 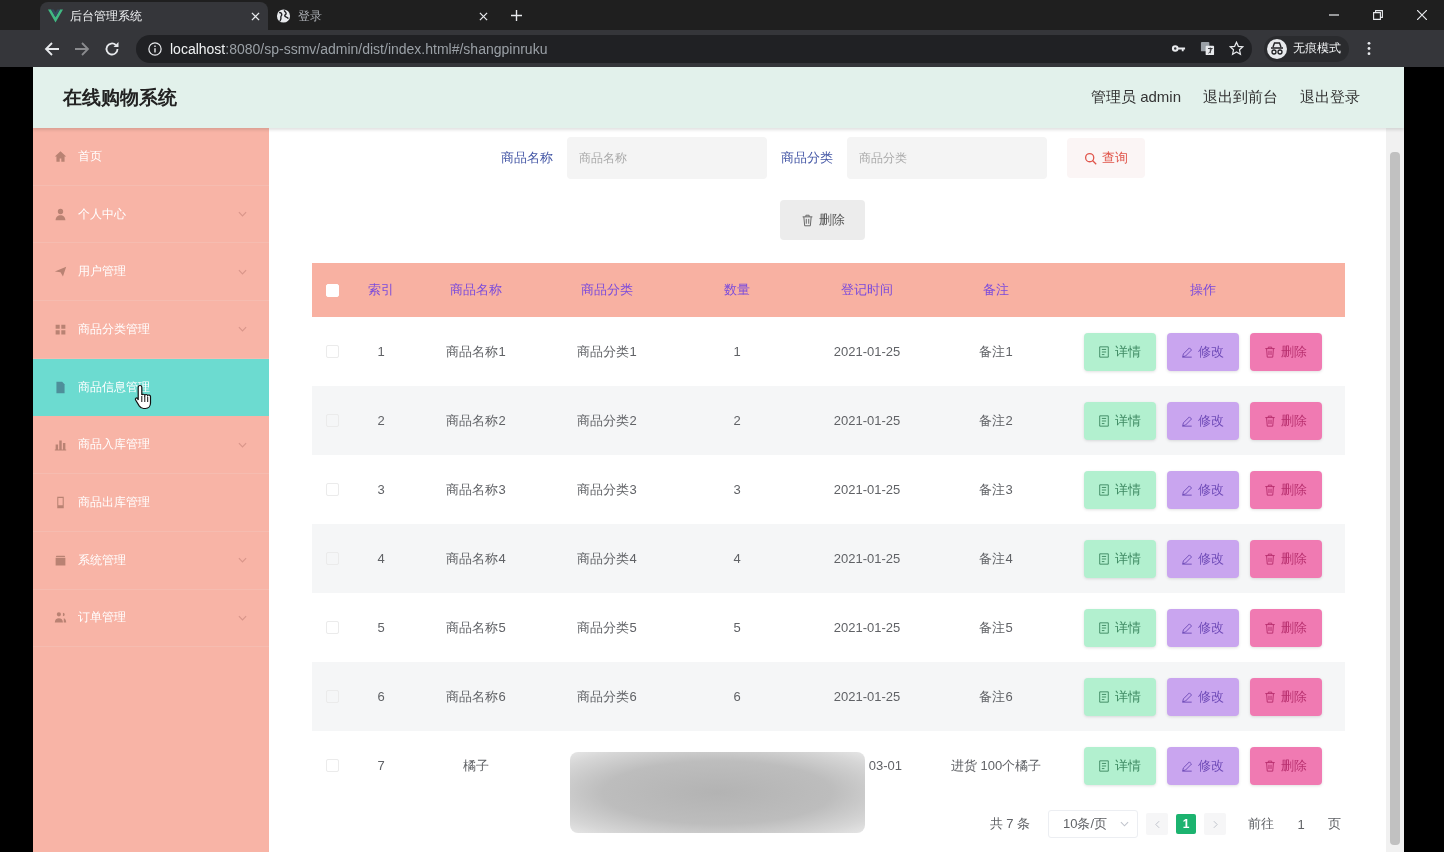 I want to click on search-field: 商品分类, so click(x=946, y=158).